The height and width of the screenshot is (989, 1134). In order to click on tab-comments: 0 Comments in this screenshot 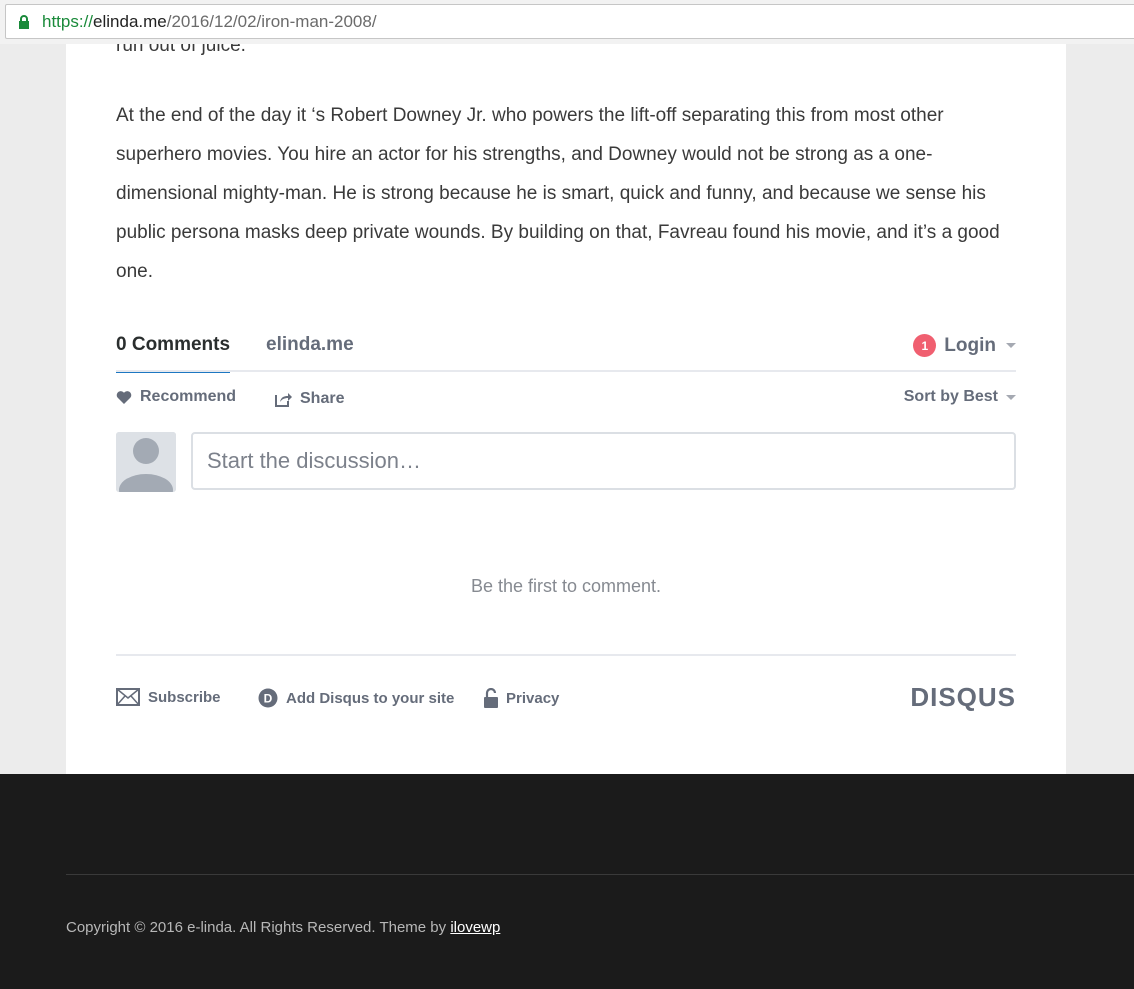, I will do `click(173, 353)`.